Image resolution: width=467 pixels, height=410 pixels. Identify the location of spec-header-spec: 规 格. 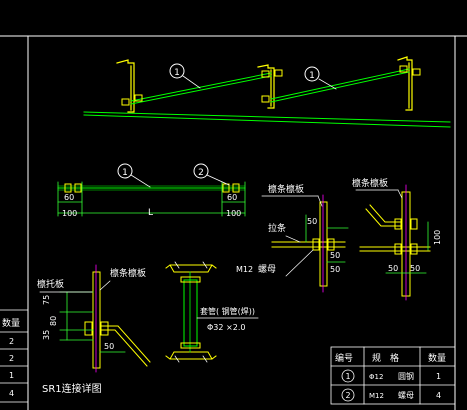
(385, 358).